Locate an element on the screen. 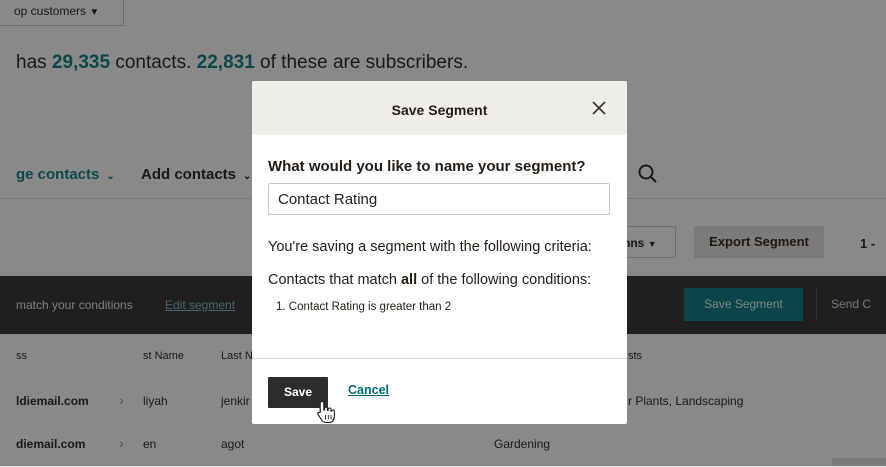 Image resolution: width=886 pixels, height=467 pixels. condition-item: 1. Contact Rating is greater than 2 is located at coordinates (364, 307).